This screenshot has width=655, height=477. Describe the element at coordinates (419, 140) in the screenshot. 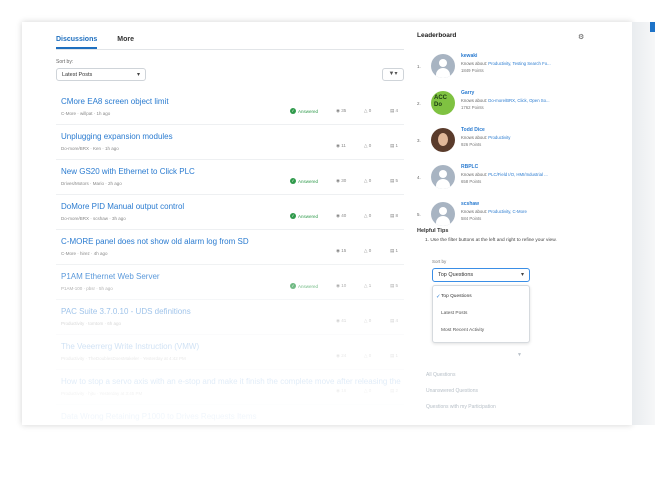

I see `leaderboard-rank: 3.` at that location.